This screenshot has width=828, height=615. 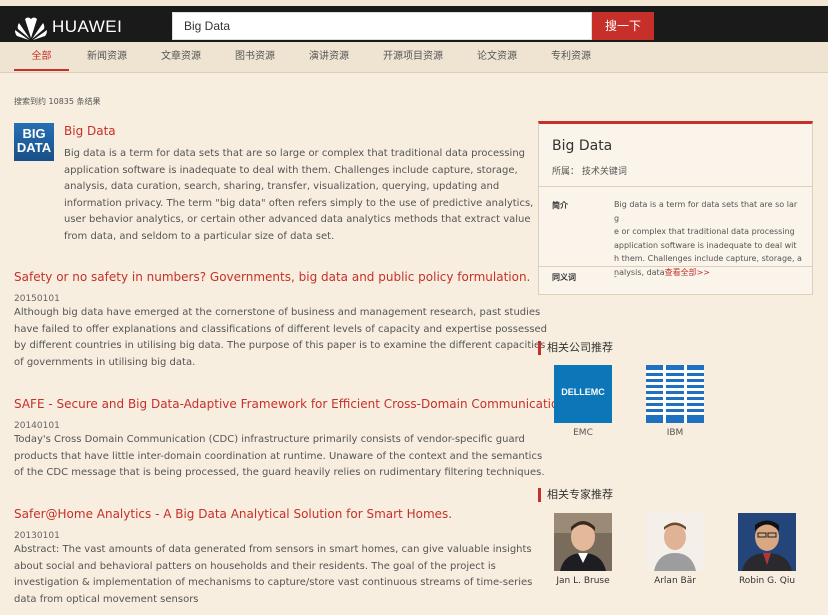 I want to click on active-tab-indicator, so click(x=41, y=70).